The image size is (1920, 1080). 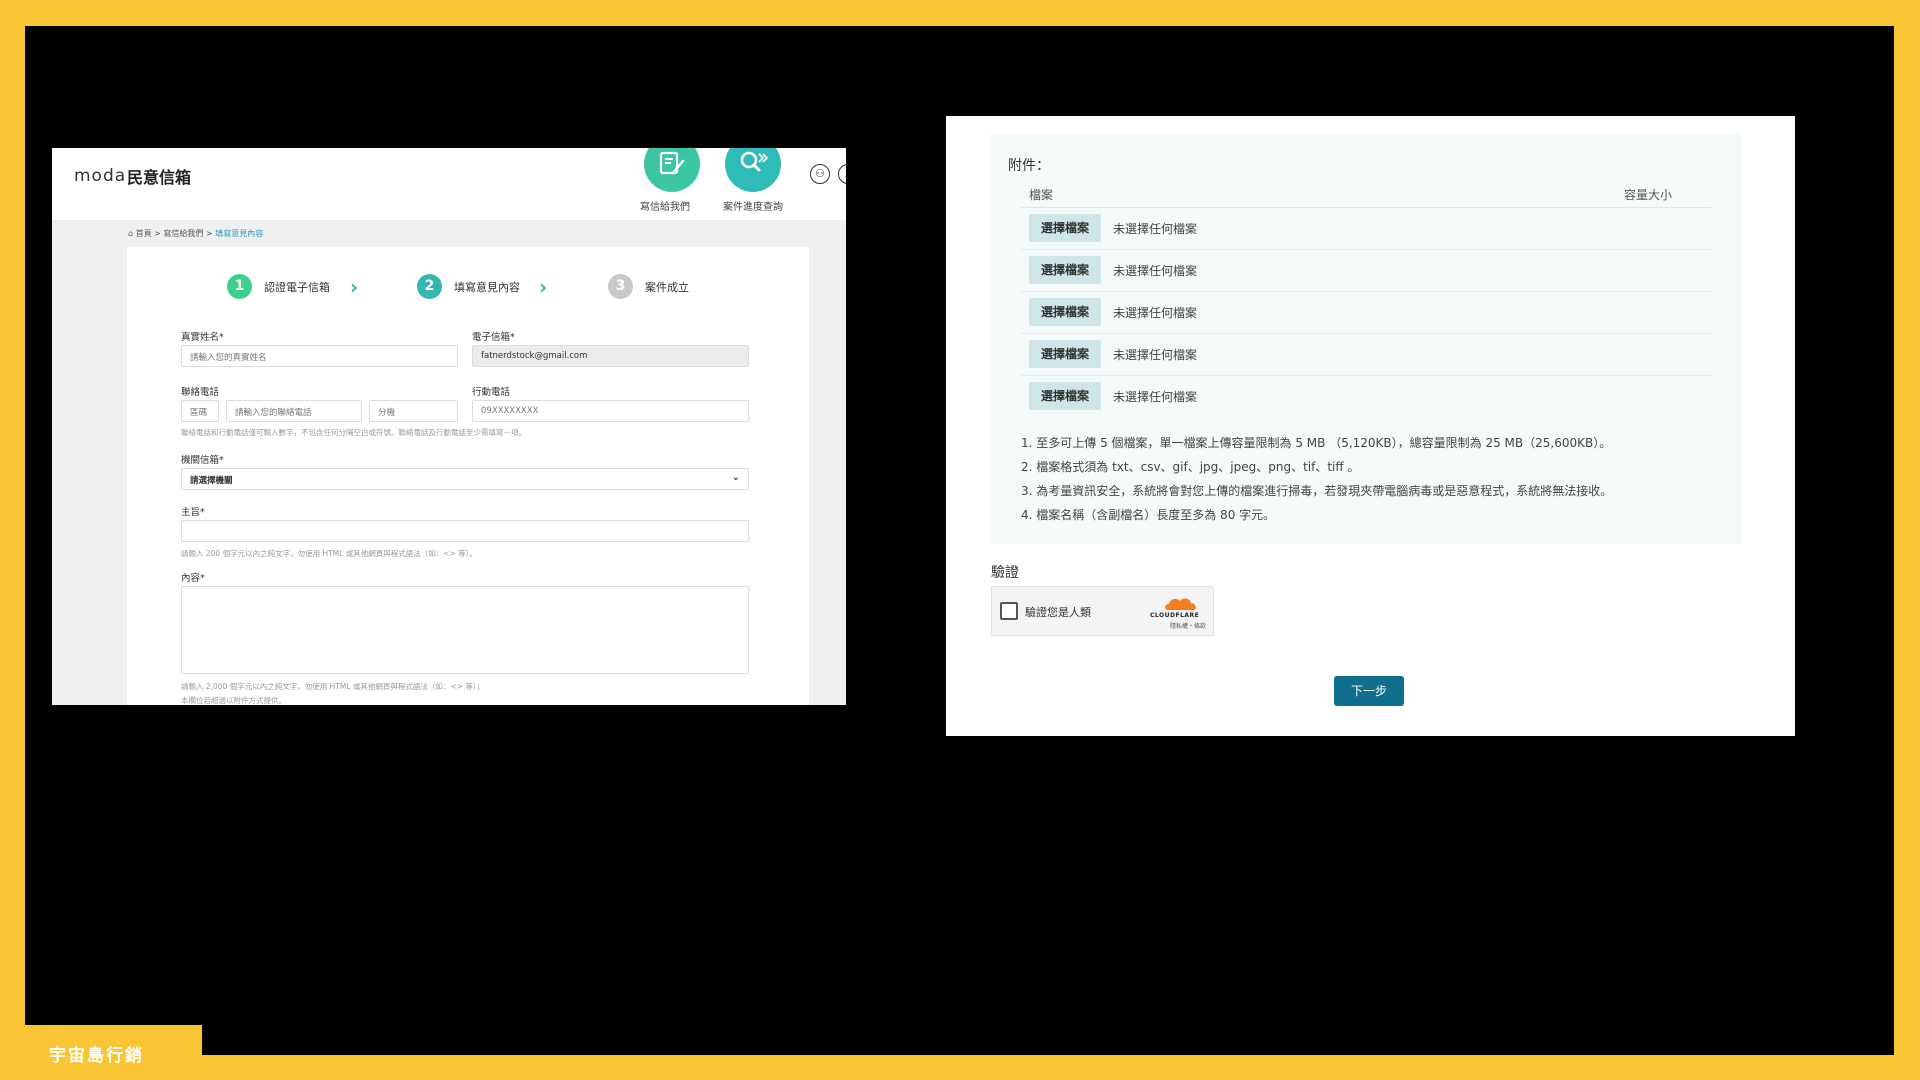 What do you see at coordinates (100, 176) in the screenshot?
I see `moda-logo: moda` at bounding box center [100, 176].